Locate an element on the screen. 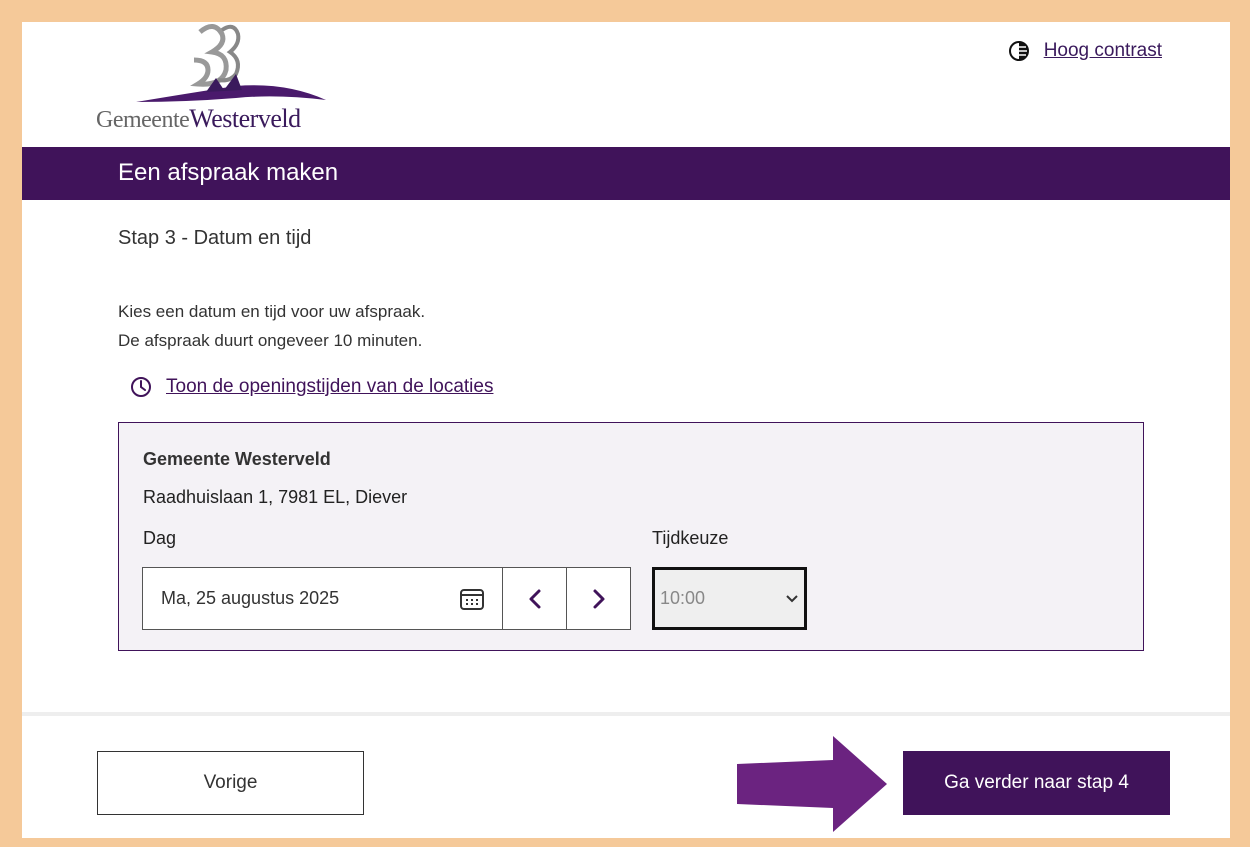 Image resolution: width=1250 pixels, height=847 pixels. chevron-left-icon is located at coordinates (534, 598).